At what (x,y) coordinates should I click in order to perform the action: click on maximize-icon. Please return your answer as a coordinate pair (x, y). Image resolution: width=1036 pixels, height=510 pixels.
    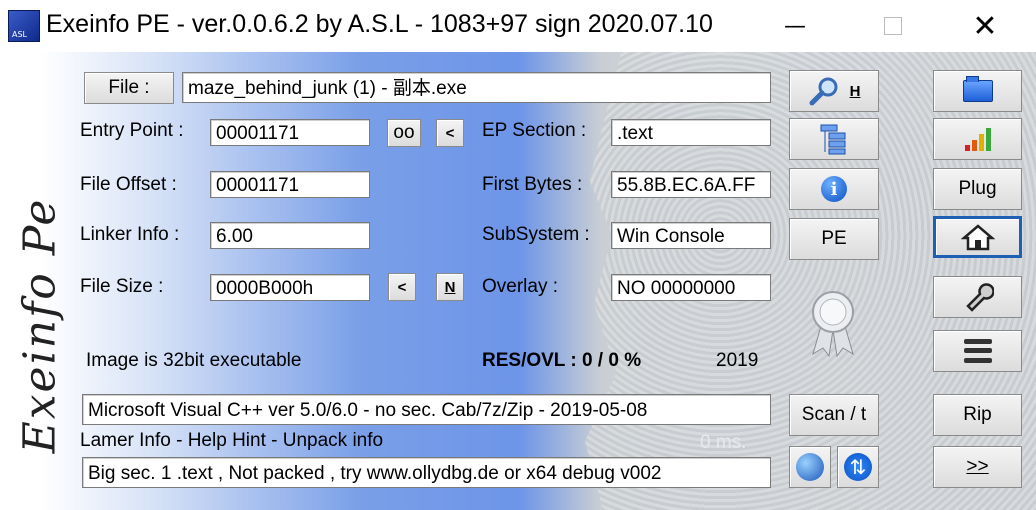
    Looking at the image, I should click on (893, 26).